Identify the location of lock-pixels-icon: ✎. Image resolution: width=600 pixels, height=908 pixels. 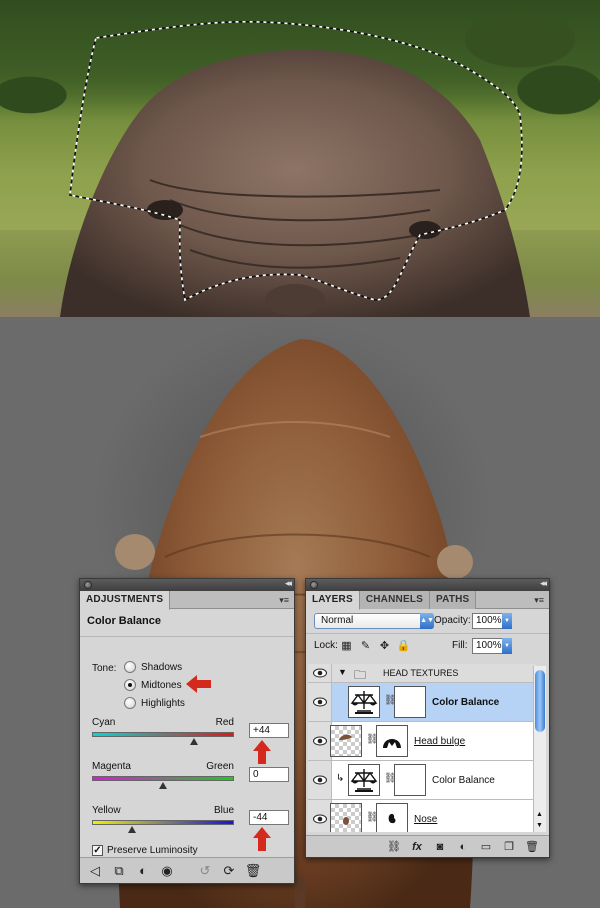
(365, 645).